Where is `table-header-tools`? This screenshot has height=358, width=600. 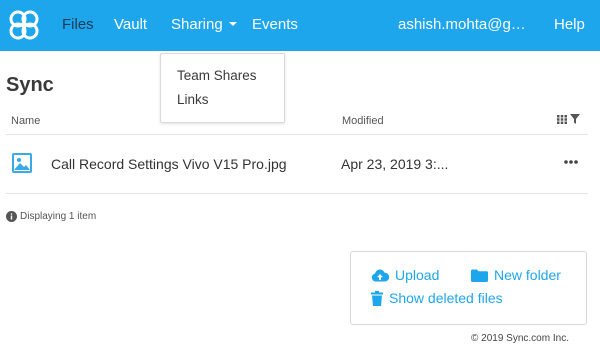 table-header-tools is located at coordinates (568, 119).